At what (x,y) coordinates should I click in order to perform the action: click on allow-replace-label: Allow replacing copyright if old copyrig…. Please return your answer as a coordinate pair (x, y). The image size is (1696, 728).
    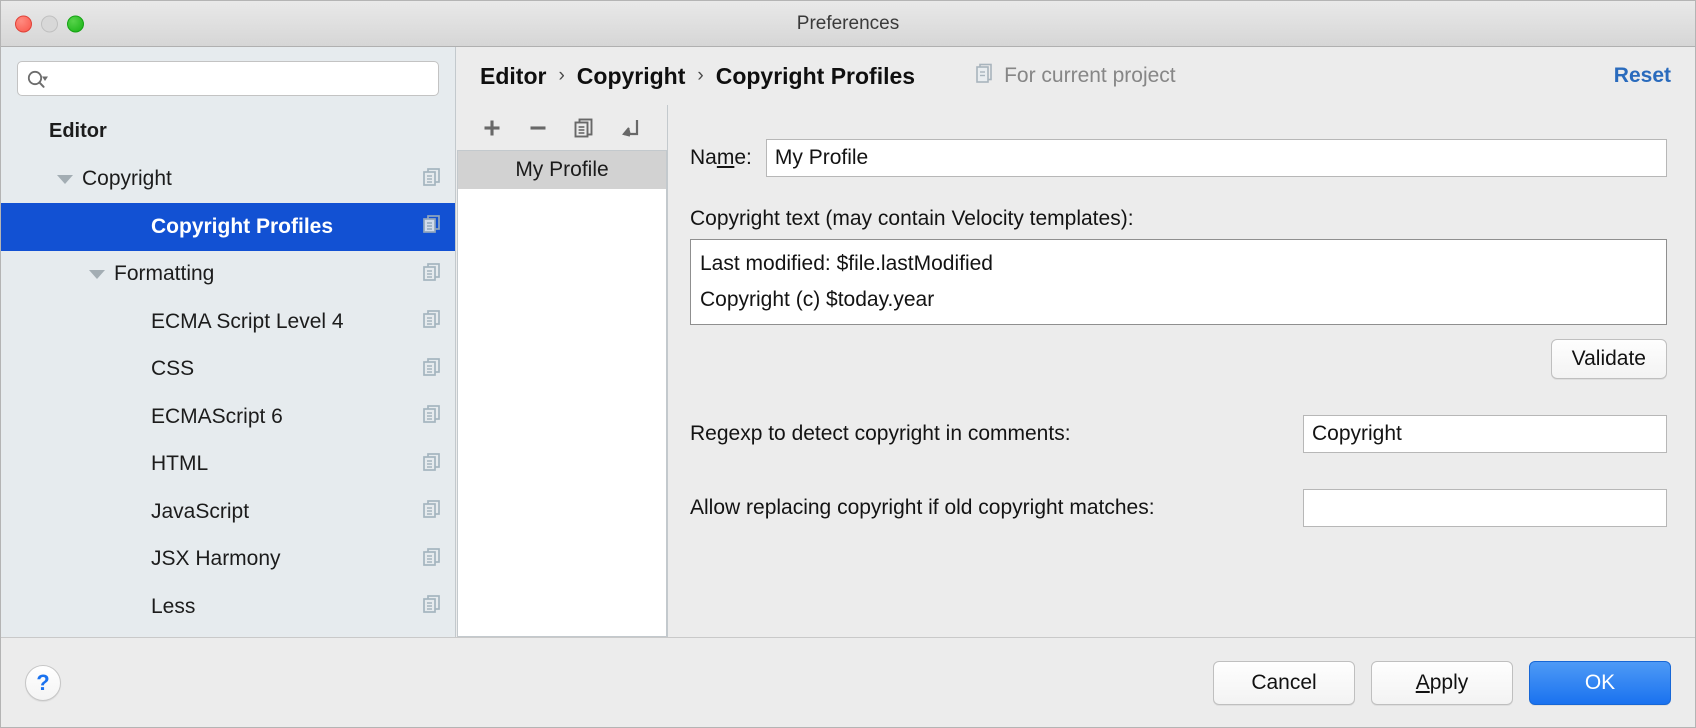
    Looking at the image, I should click on (922, 507).